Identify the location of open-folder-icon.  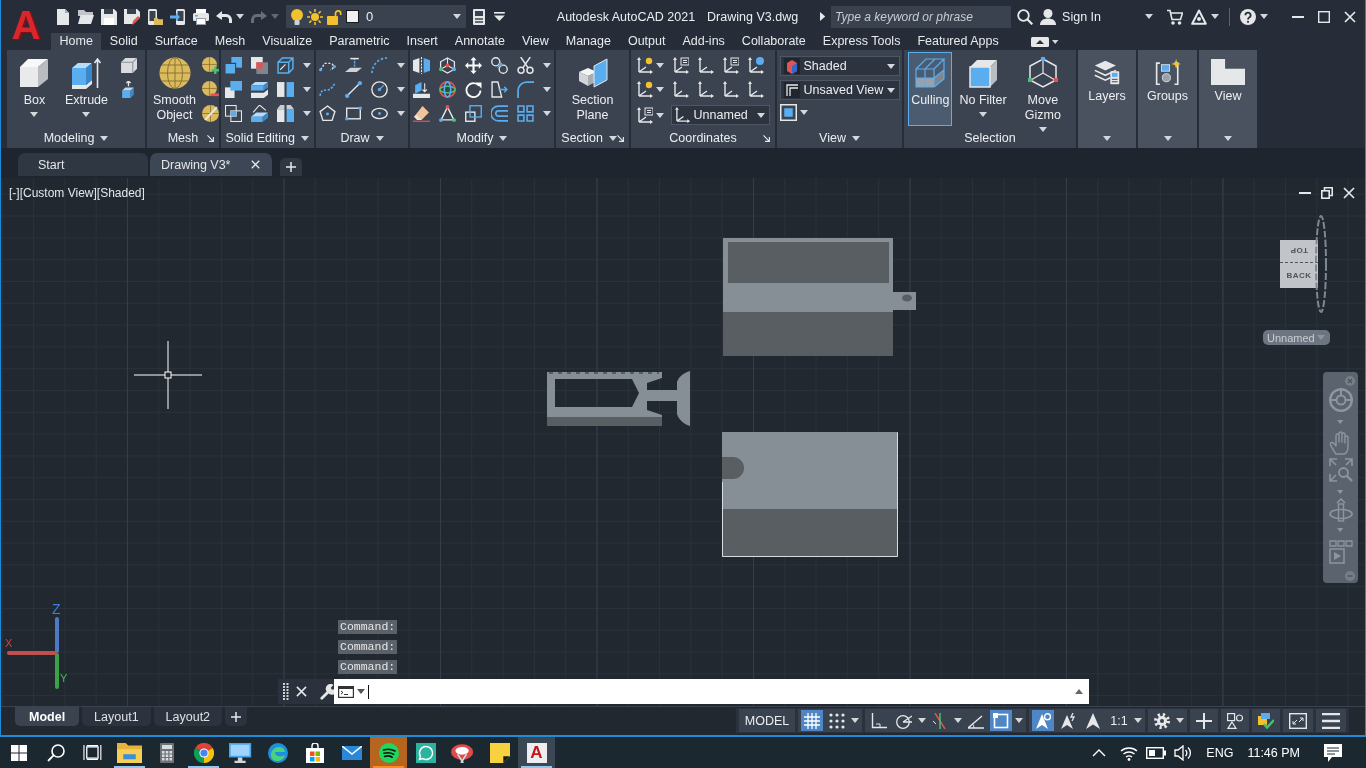
(86, 16).